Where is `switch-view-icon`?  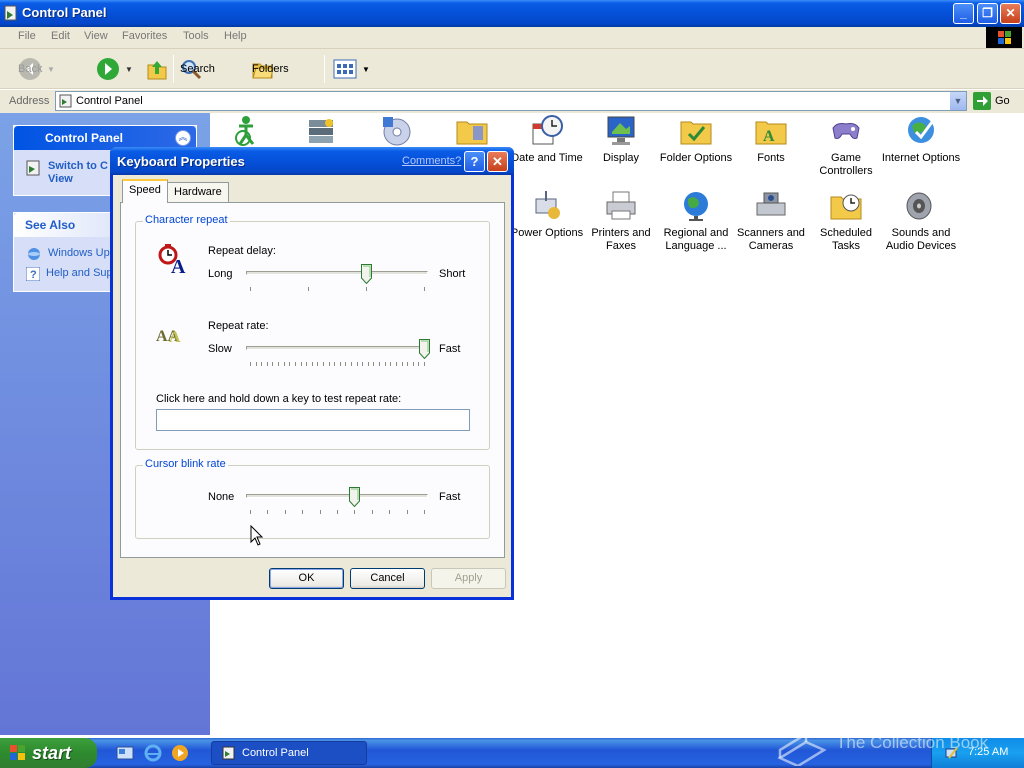
switch-view-icon is located at coordinates (33, 168).